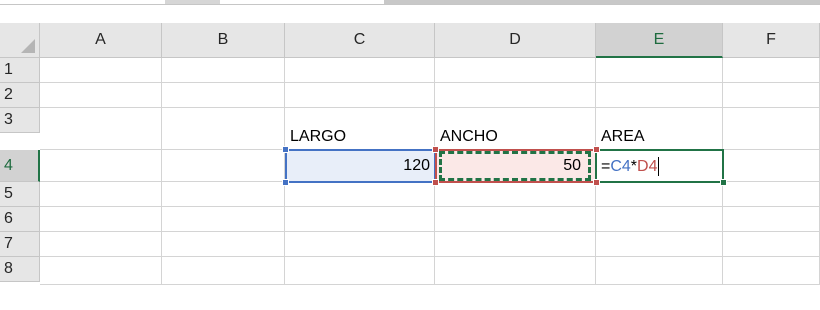 The image size is (820, 310). Describe the element at coordinates (771, 271) in the screenshot. I see `cell-f8` at that location.